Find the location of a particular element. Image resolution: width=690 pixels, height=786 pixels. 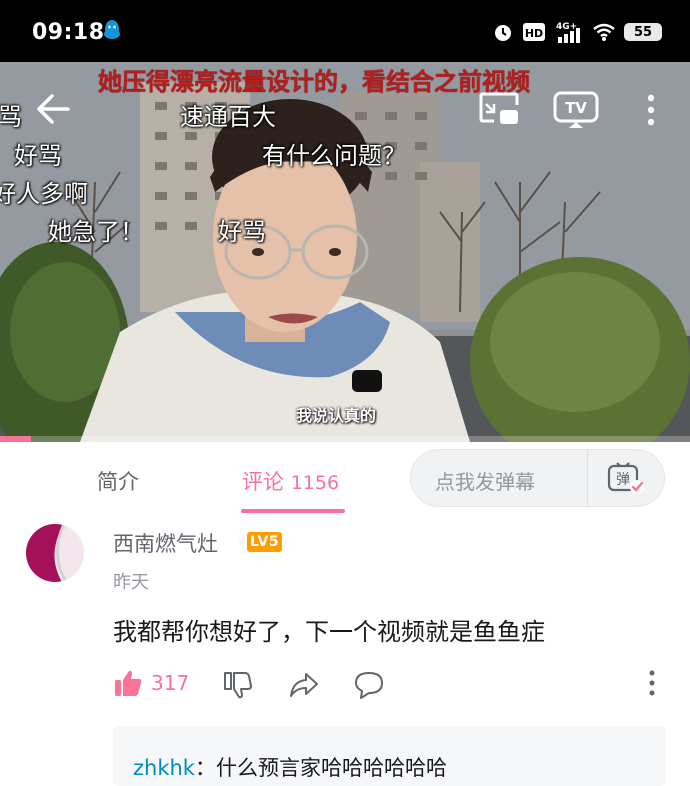

danmu-placeholder: 点我发弹幕 is located at coordinates (485, 482).